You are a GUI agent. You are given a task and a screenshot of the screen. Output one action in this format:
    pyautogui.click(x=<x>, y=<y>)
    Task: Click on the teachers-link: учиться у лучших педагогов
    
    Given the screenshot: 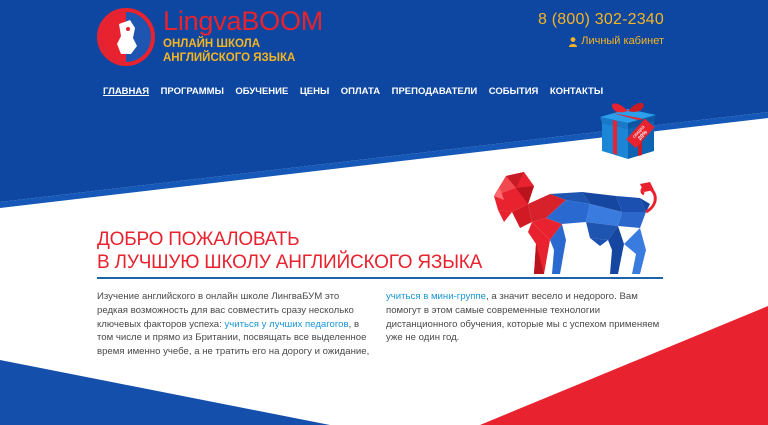 What is the action you would take?
    pyautogui.click(x=286, y=324)
    